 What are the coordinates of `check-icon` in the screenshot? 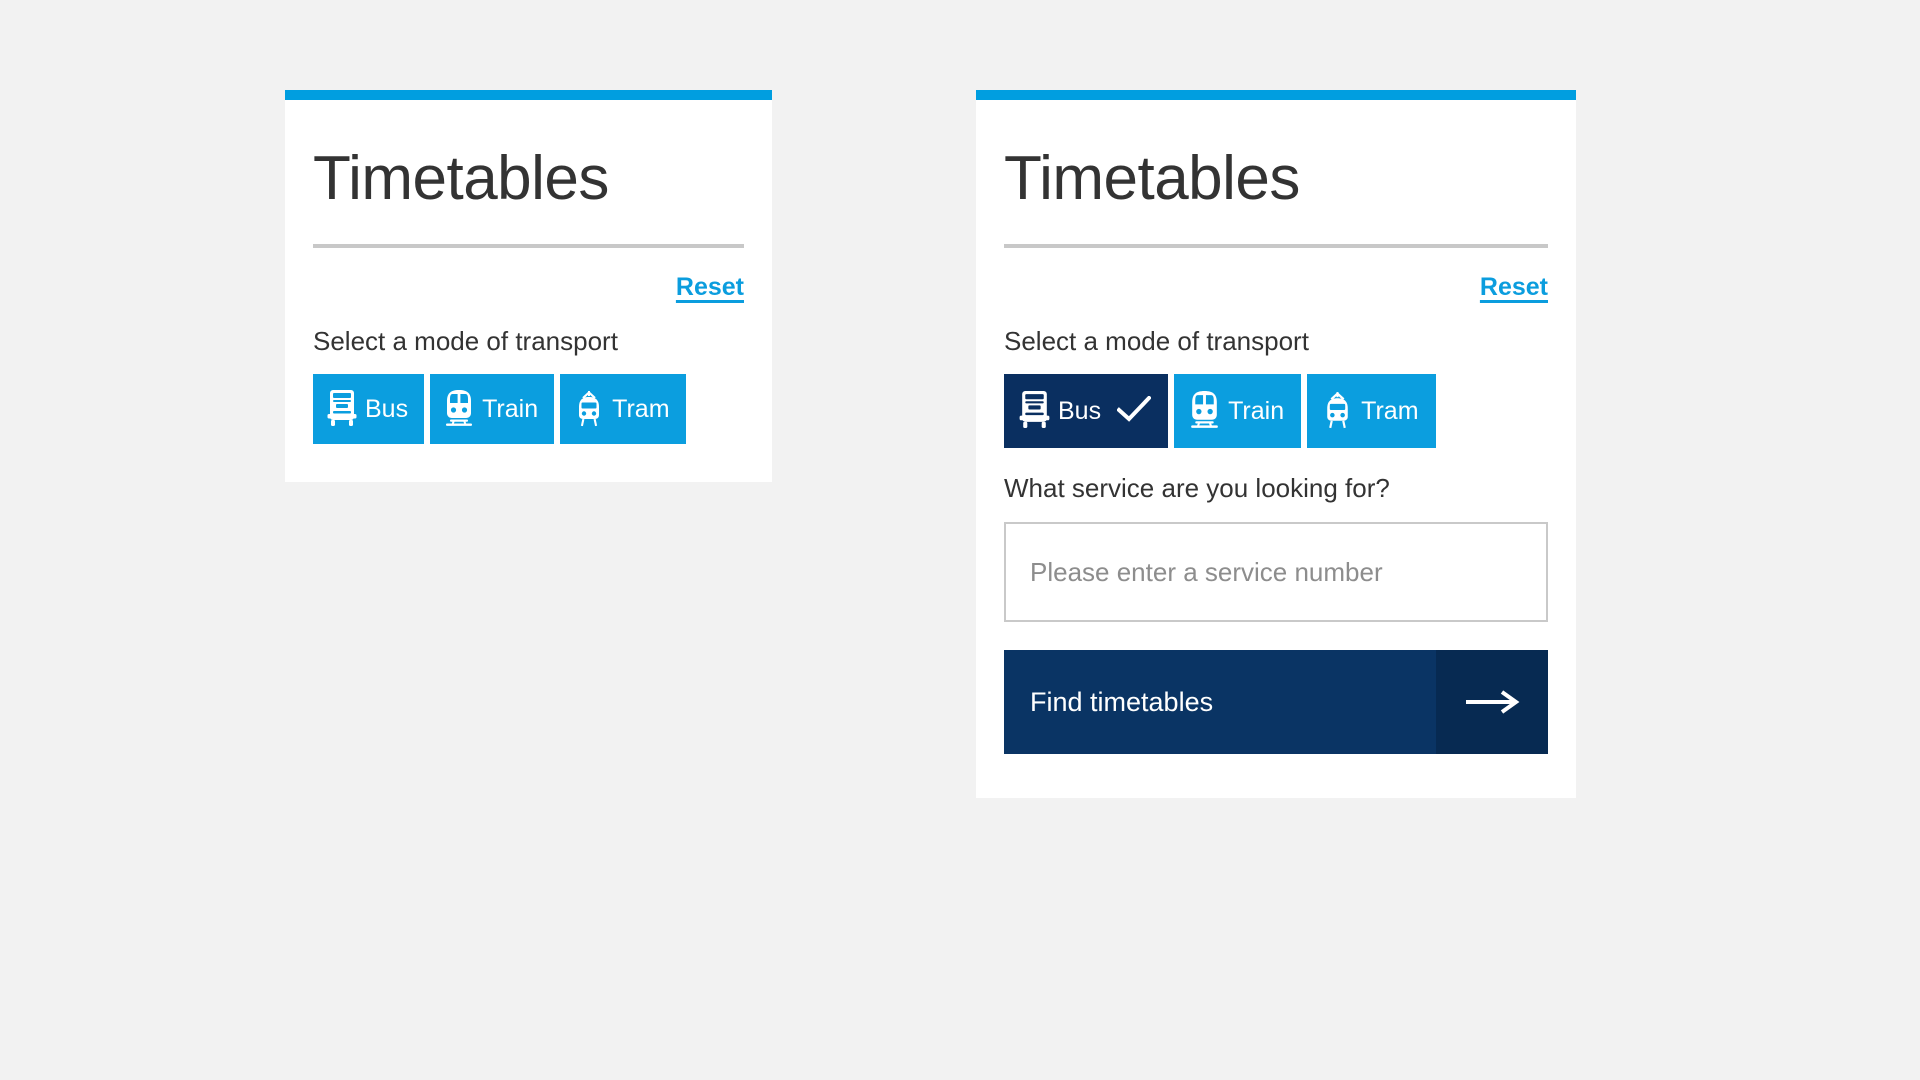 It's located at (1134, 410).